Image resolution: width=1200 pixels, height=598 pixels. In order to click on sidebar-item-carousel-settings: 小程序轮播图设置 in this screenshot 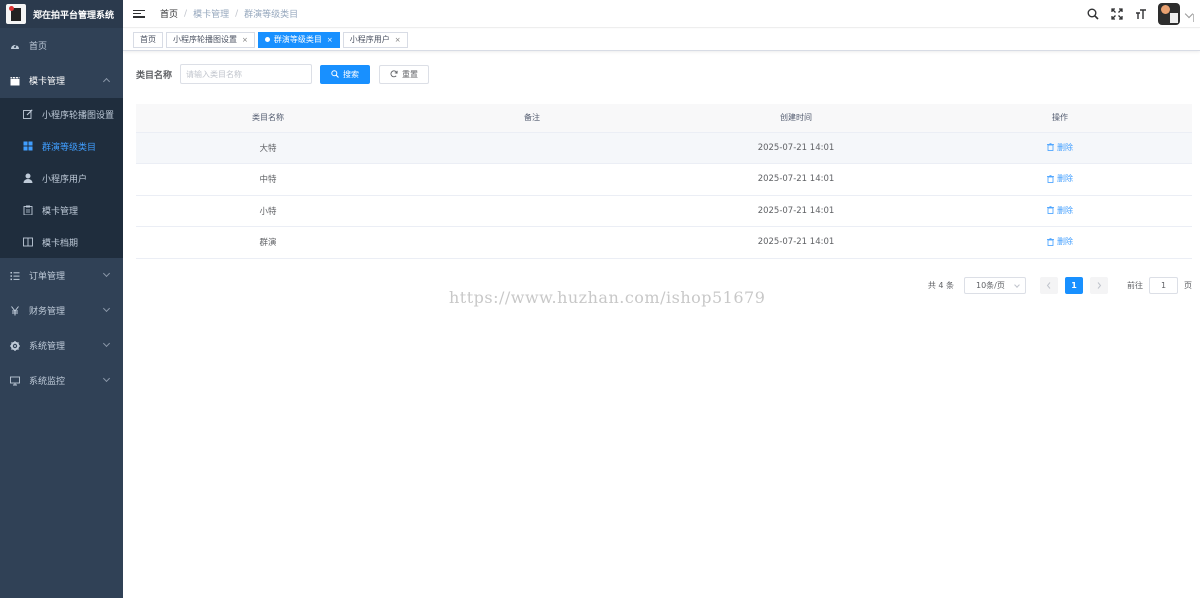, I will do `click(61, 114)`.